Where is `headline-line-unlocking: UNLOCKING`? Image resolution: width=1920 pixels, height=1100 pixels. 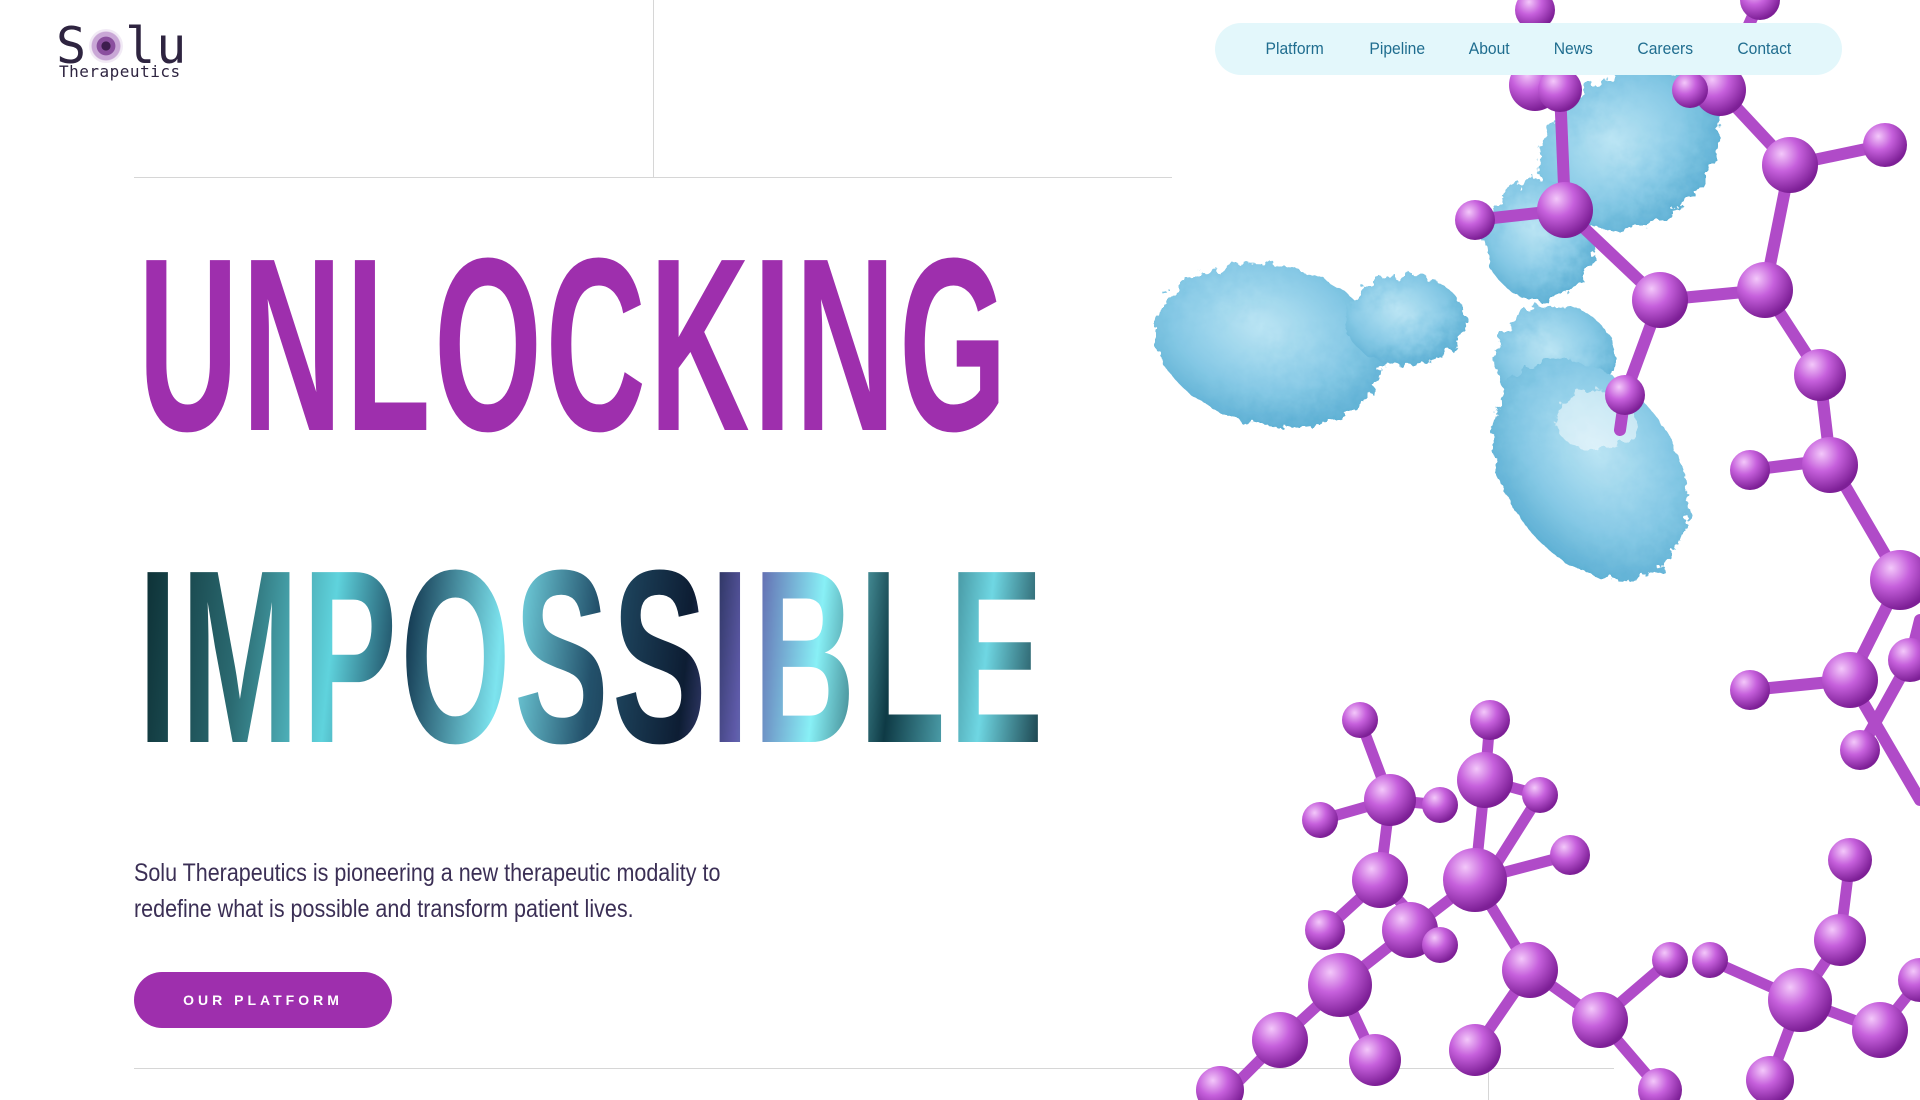
headline-line-unlocking: UNLOCKING is located at coordinates (574, 345).